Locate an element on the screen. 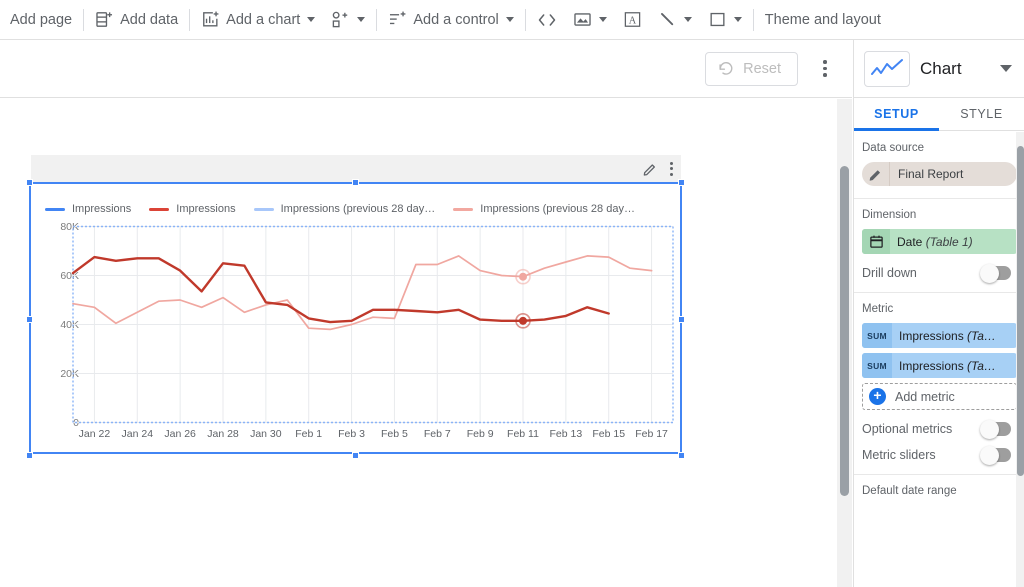 This screenshot has width=1024, height=587. more-options-button is located at coordinates (825, 69).